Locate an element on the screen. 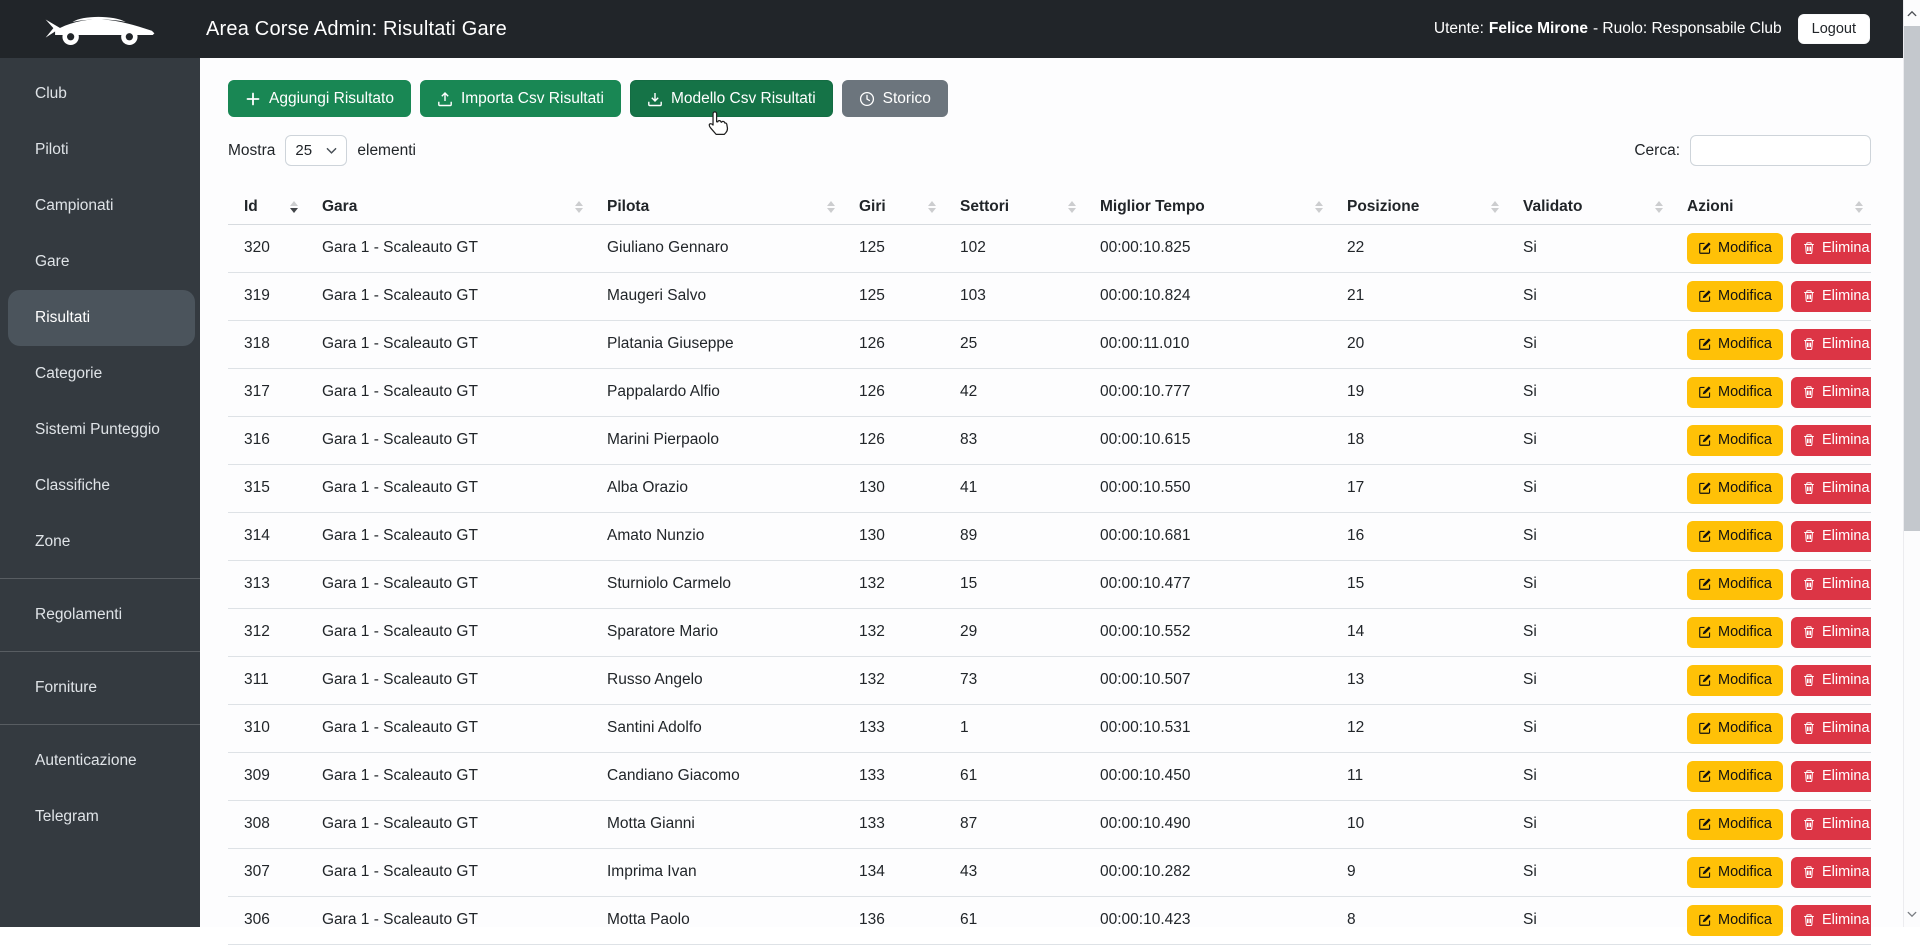 The image size is (1920, 945). sidebar-item-club: Club is located at coordinates (100, 94).